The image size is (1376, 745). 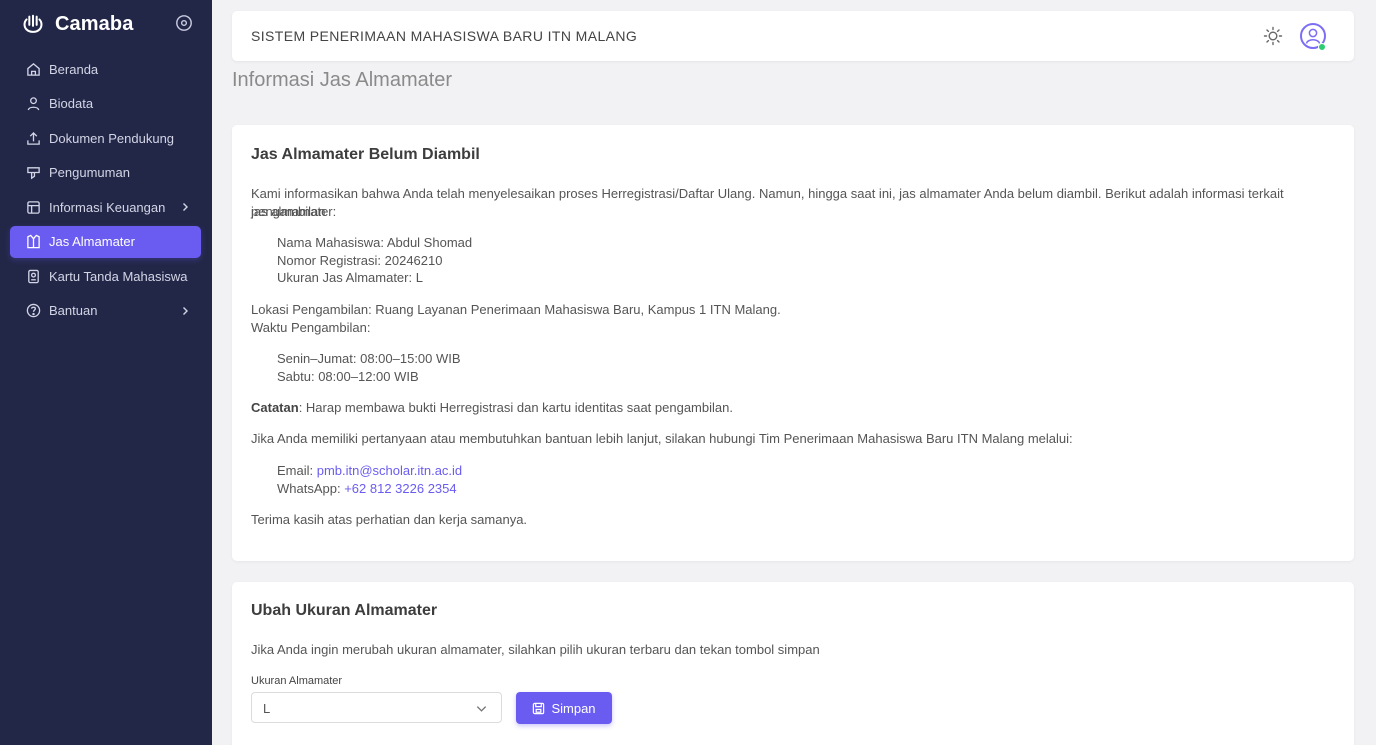 I want to click on online-status-dot, so click(x=1322, y=47).